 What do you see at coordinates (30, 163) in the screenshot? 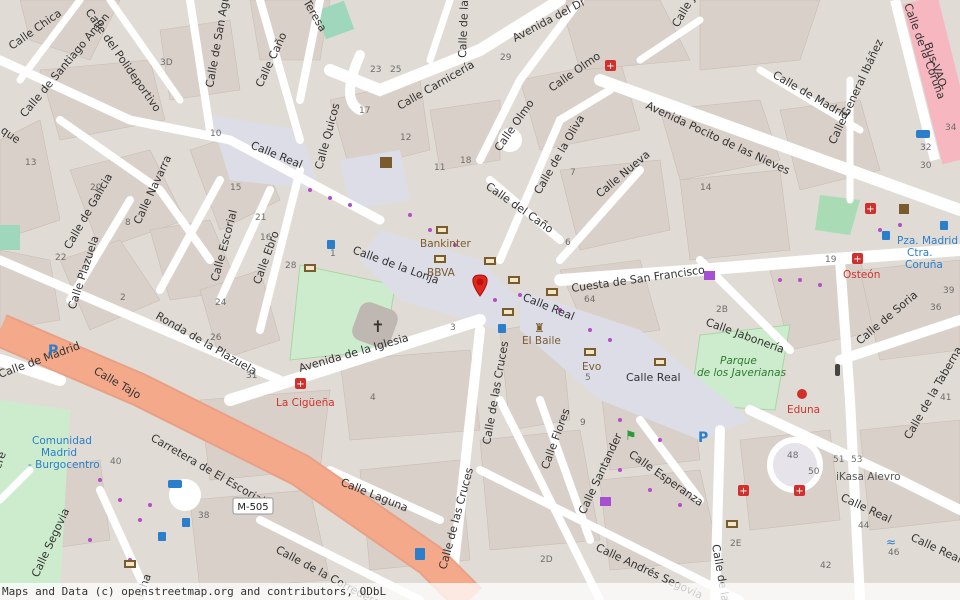
I see `svg-text: 13` at bounding box center [30, 163].